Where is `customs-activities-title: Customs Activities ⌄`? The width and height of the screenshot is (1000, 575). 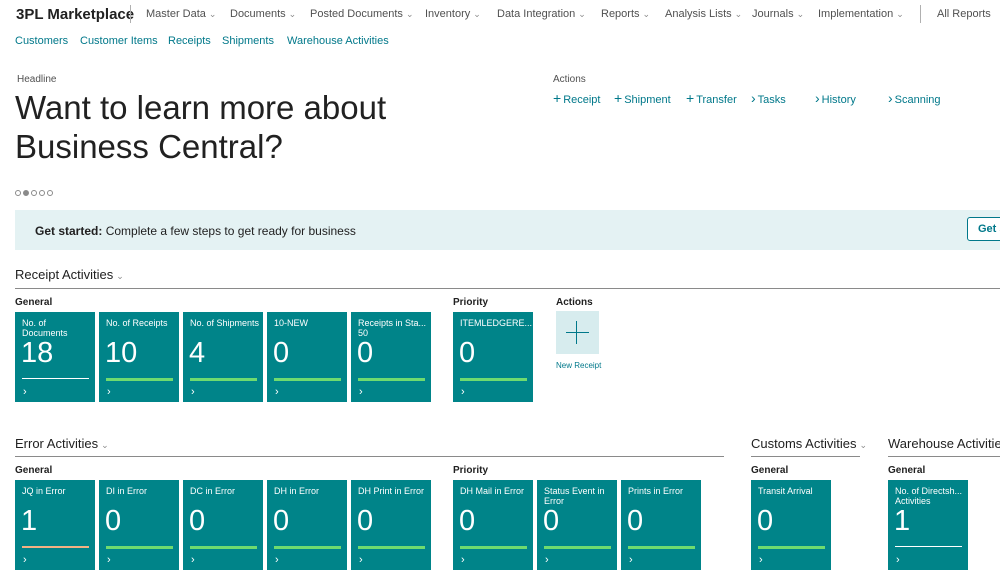
customs-activities-title: Customs Activities ⌄ is located at coordinates (809, 443).